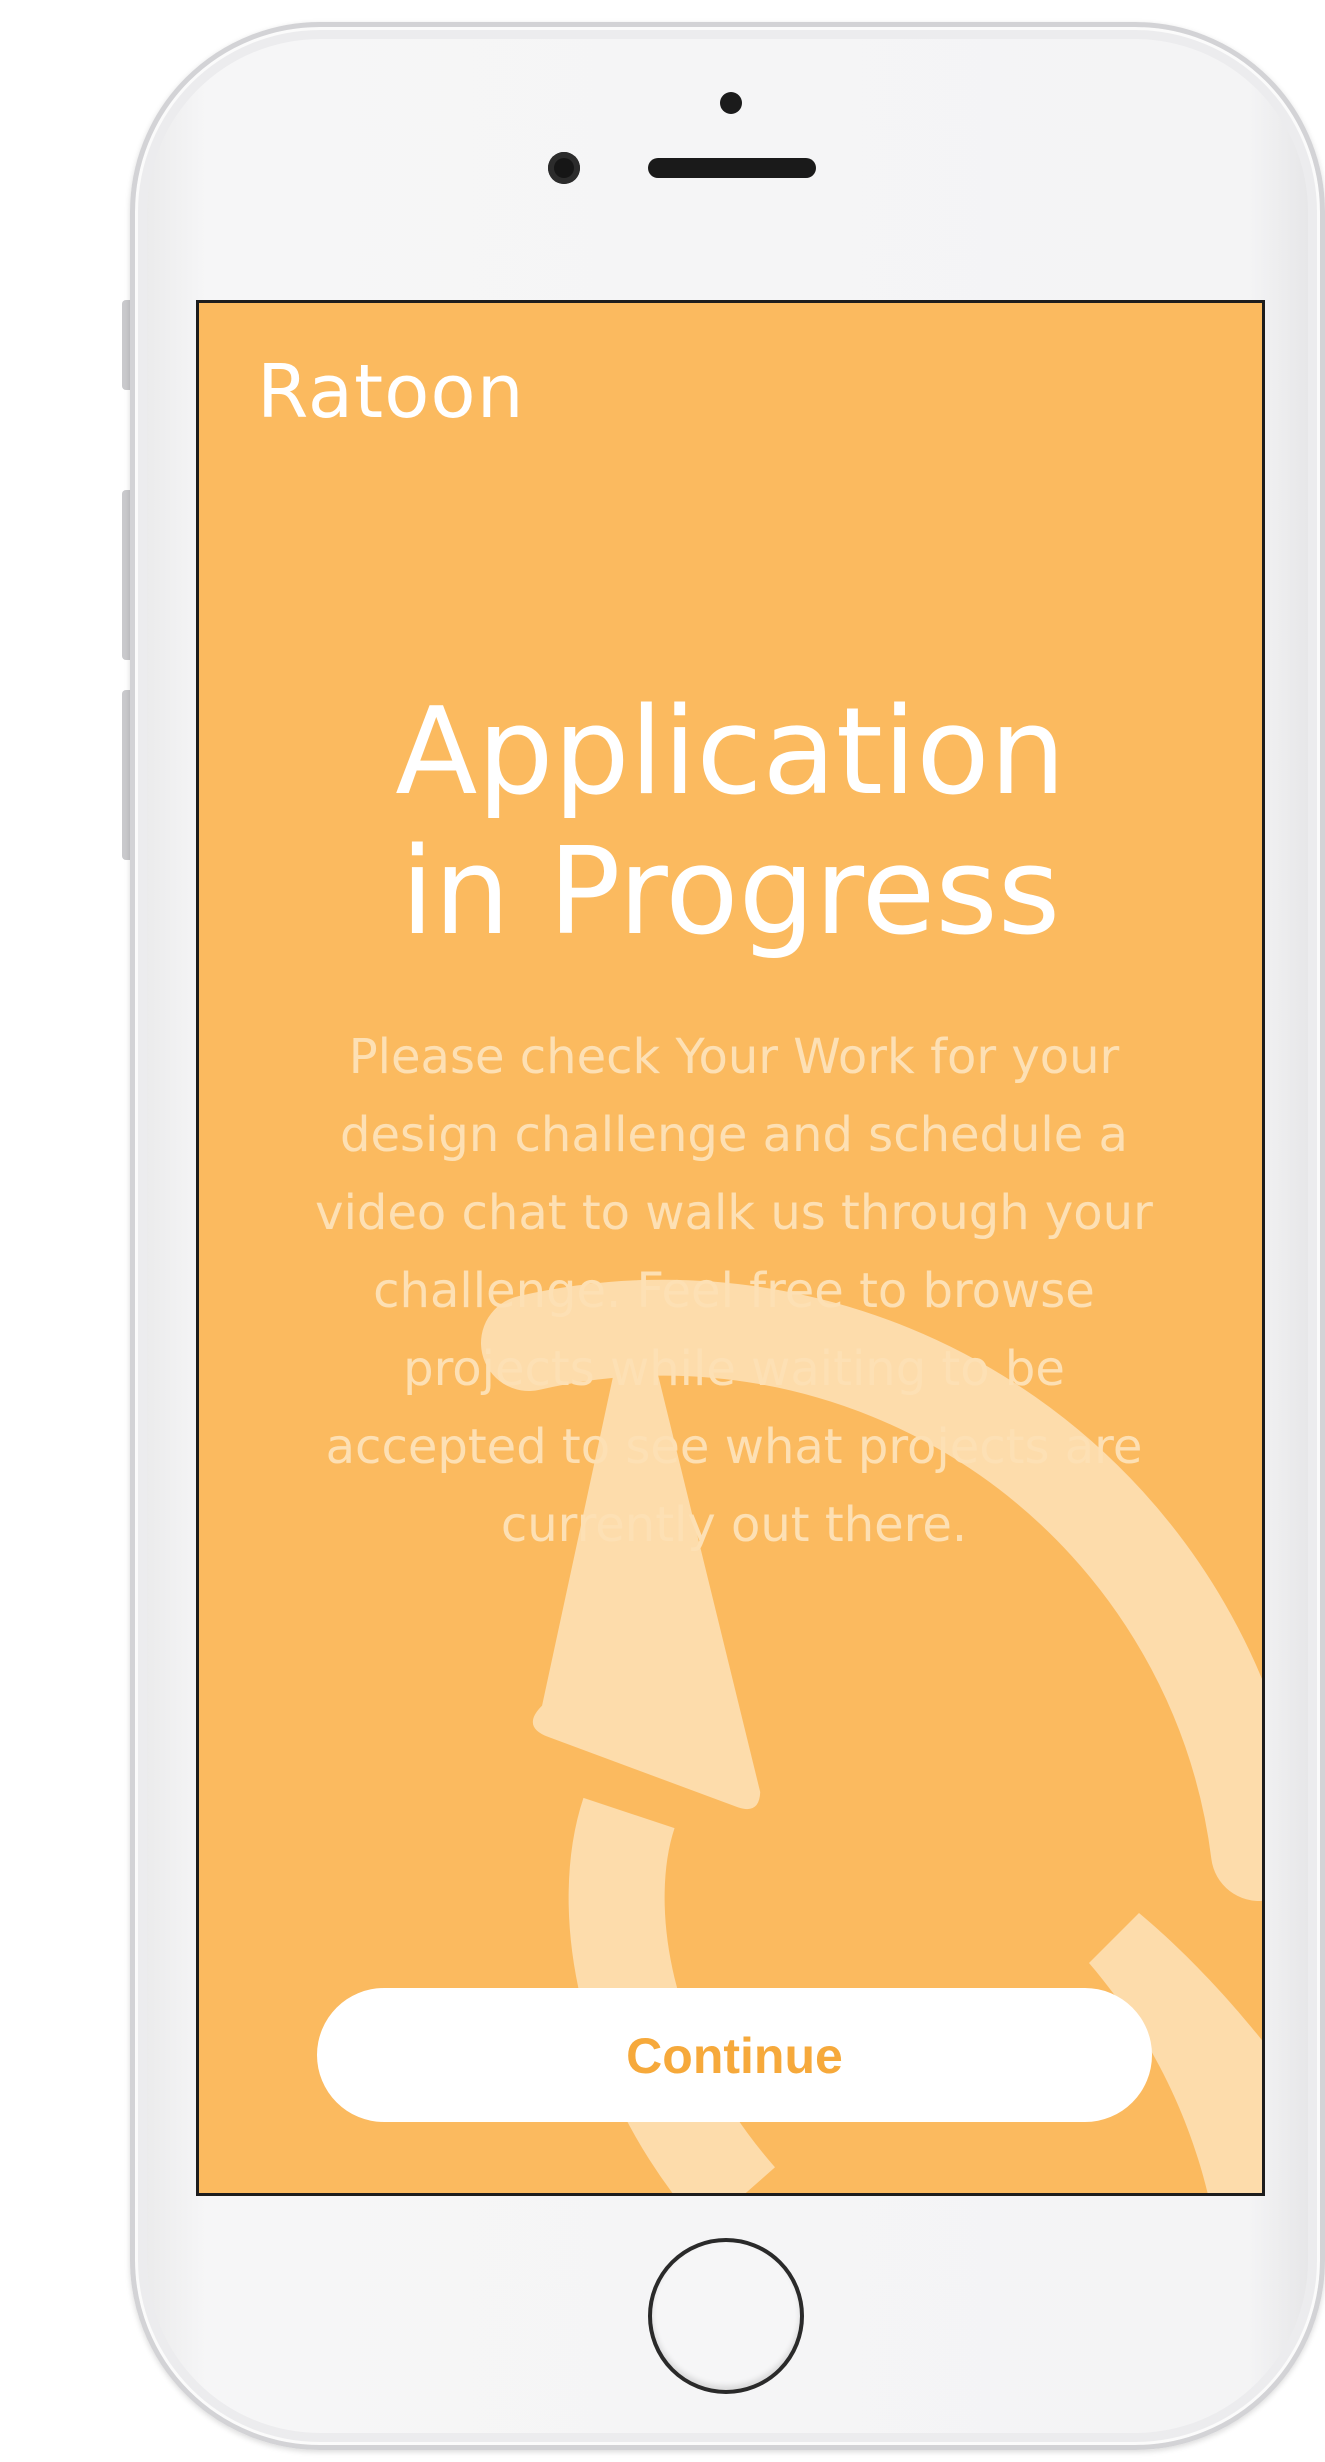 The height and width of the screenshot is (2462, 1325). What do you see at coordinates (734, 1447) in the screenshot?
I see `status-message-line: accepted to see what projects are` at bounding box center [734, 1447].